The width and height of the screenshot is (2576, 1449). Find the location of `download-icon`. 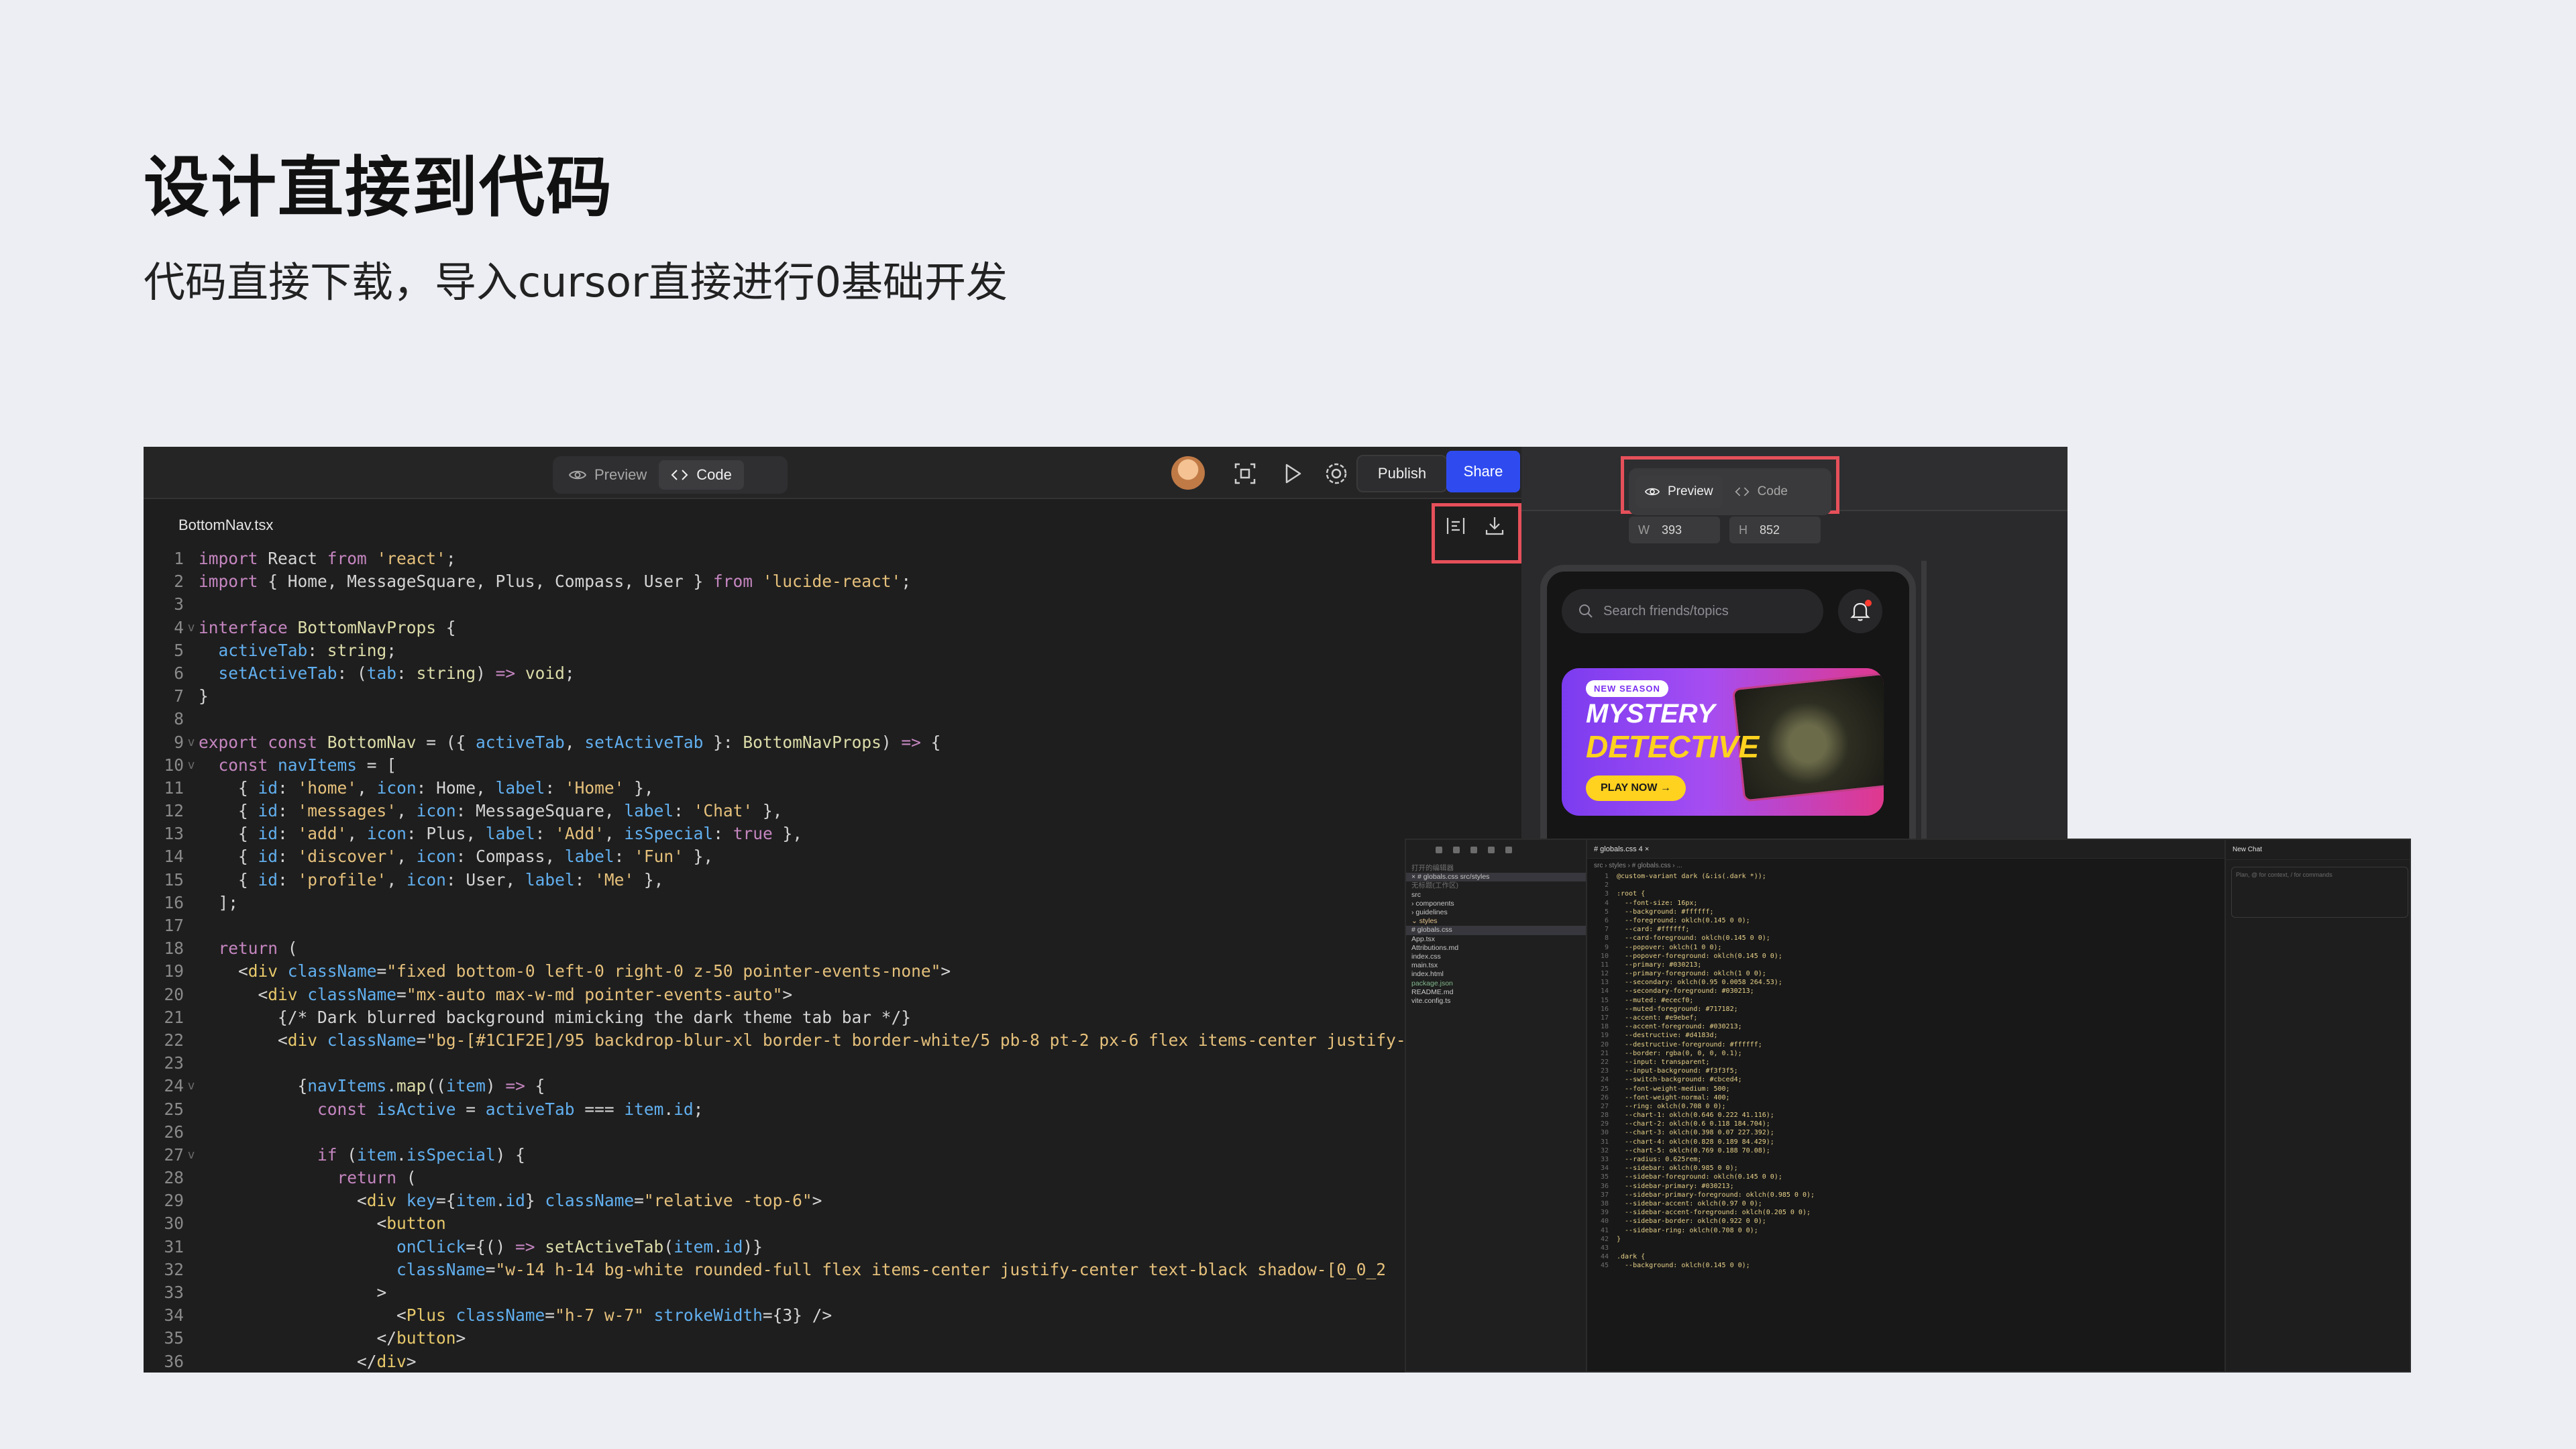

download-icon is located at coordinates (1495, 526).